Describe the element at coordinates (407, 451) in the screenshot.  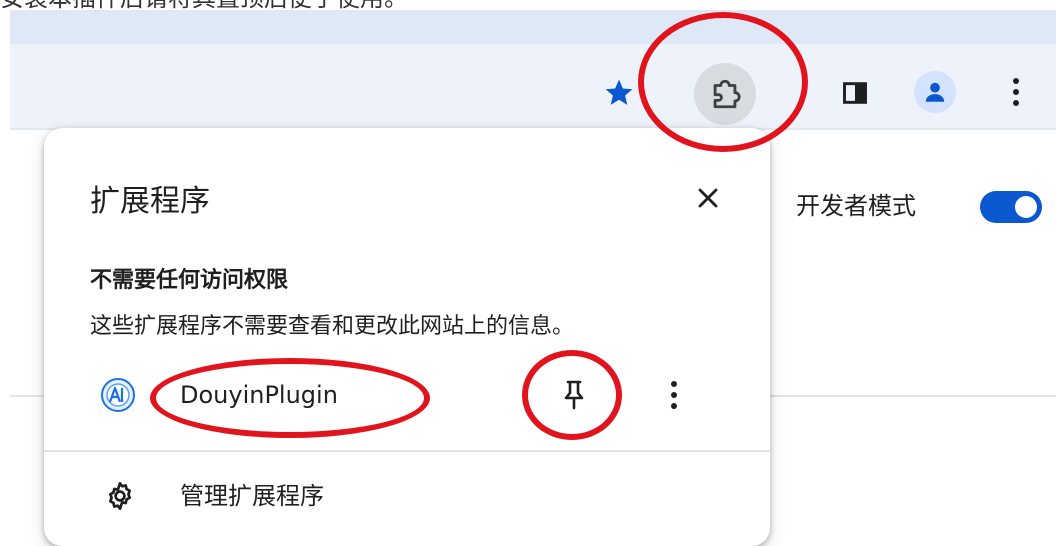
I see `popup-divider` at that location.